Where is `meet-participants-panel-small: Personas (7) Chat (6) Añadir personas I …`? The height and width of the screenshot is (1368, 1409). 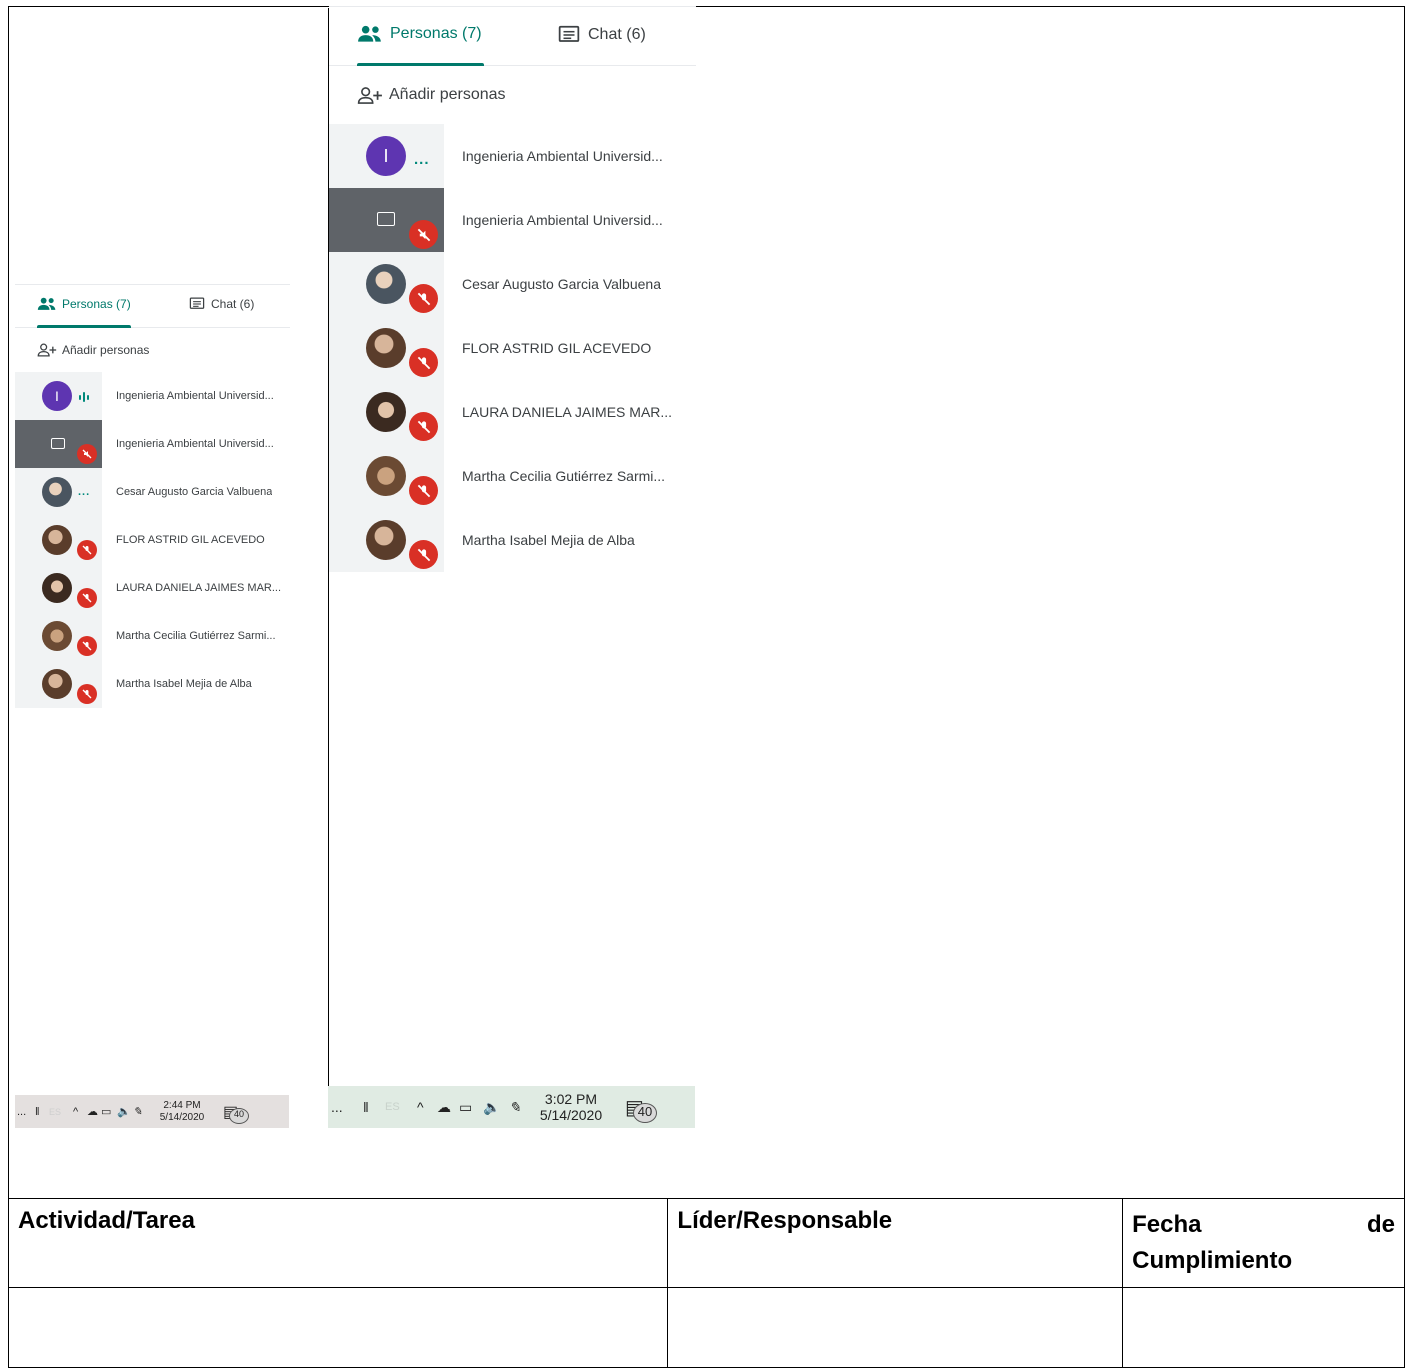
meet-participants-panel-small: Personas (7) Chat (6) Añadir personas I … is located at coordinates (152, 497).